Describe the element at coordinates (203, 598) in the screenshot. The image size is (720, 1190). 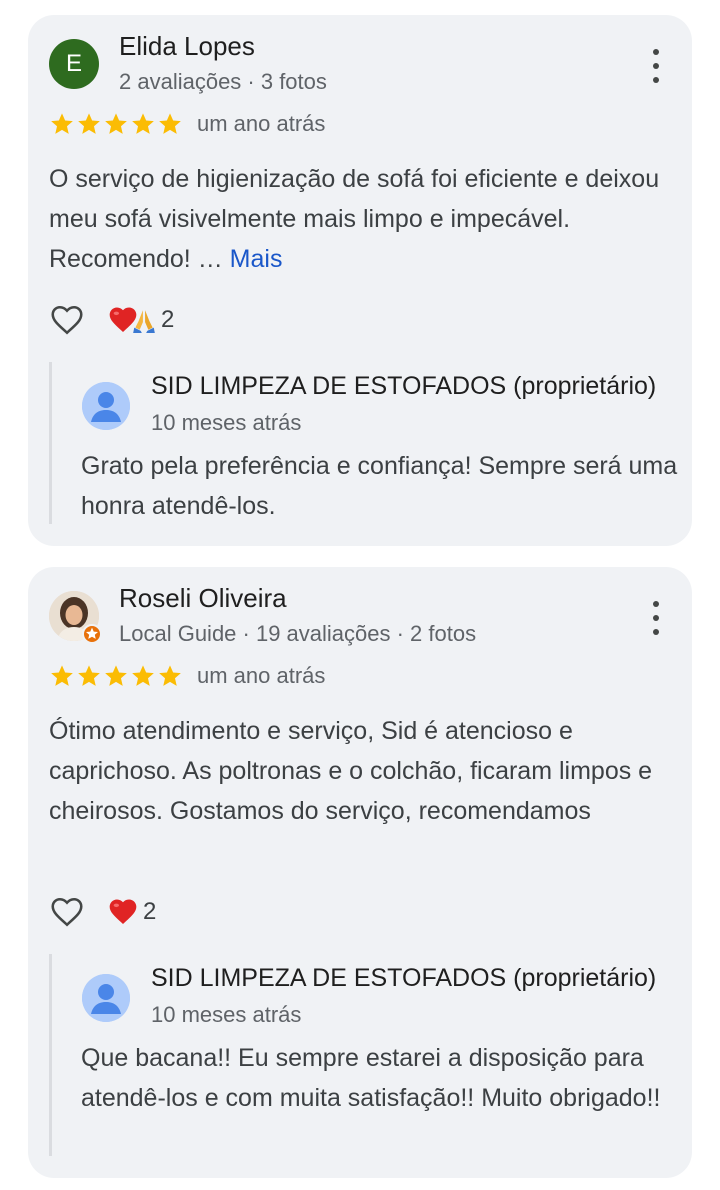
I see `reviewer-name: Roseli Oliveira` at that location.